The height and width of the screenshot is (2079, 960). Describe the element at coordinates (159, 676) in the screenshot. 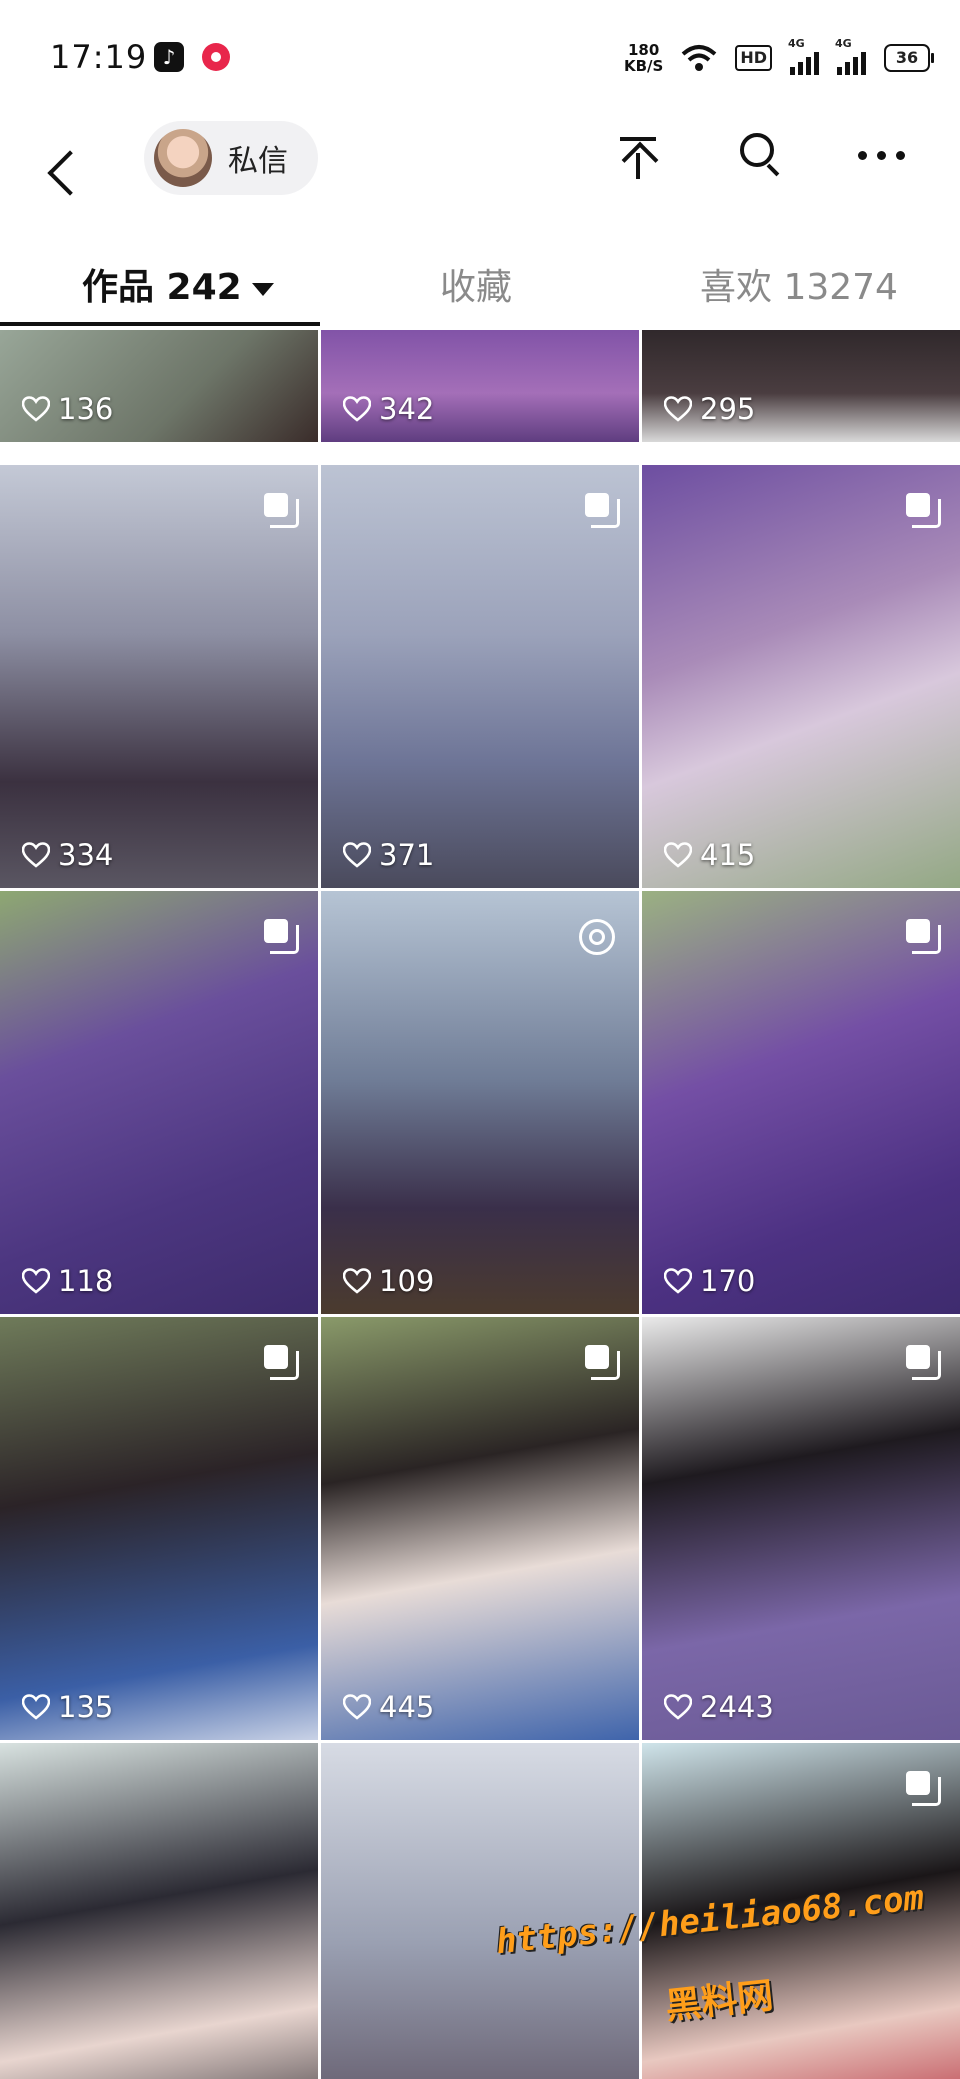

I see `video-thumbnail: 334` at that location.